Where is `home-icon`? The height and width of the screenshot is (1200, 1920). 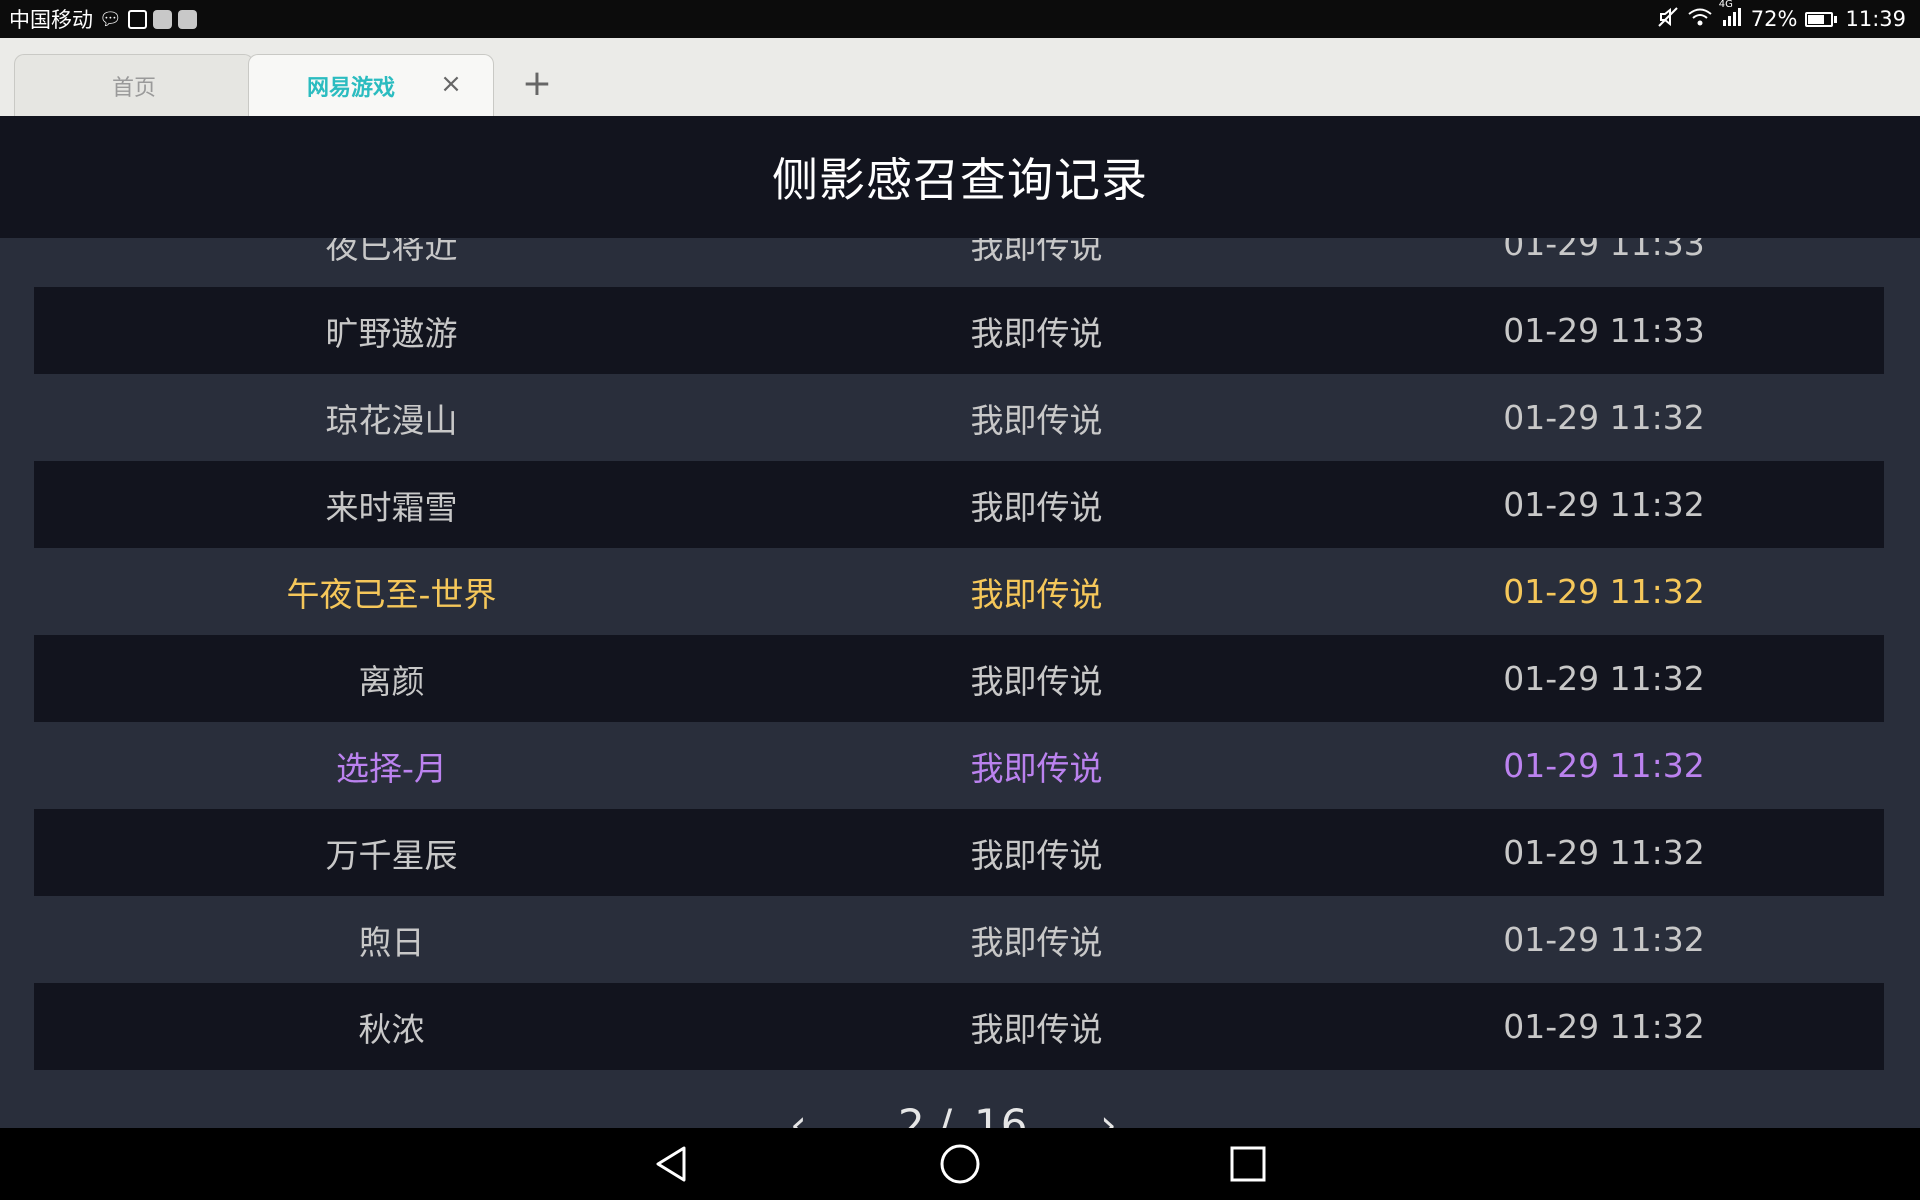
home-icon is located at coordinates (960, 1164).